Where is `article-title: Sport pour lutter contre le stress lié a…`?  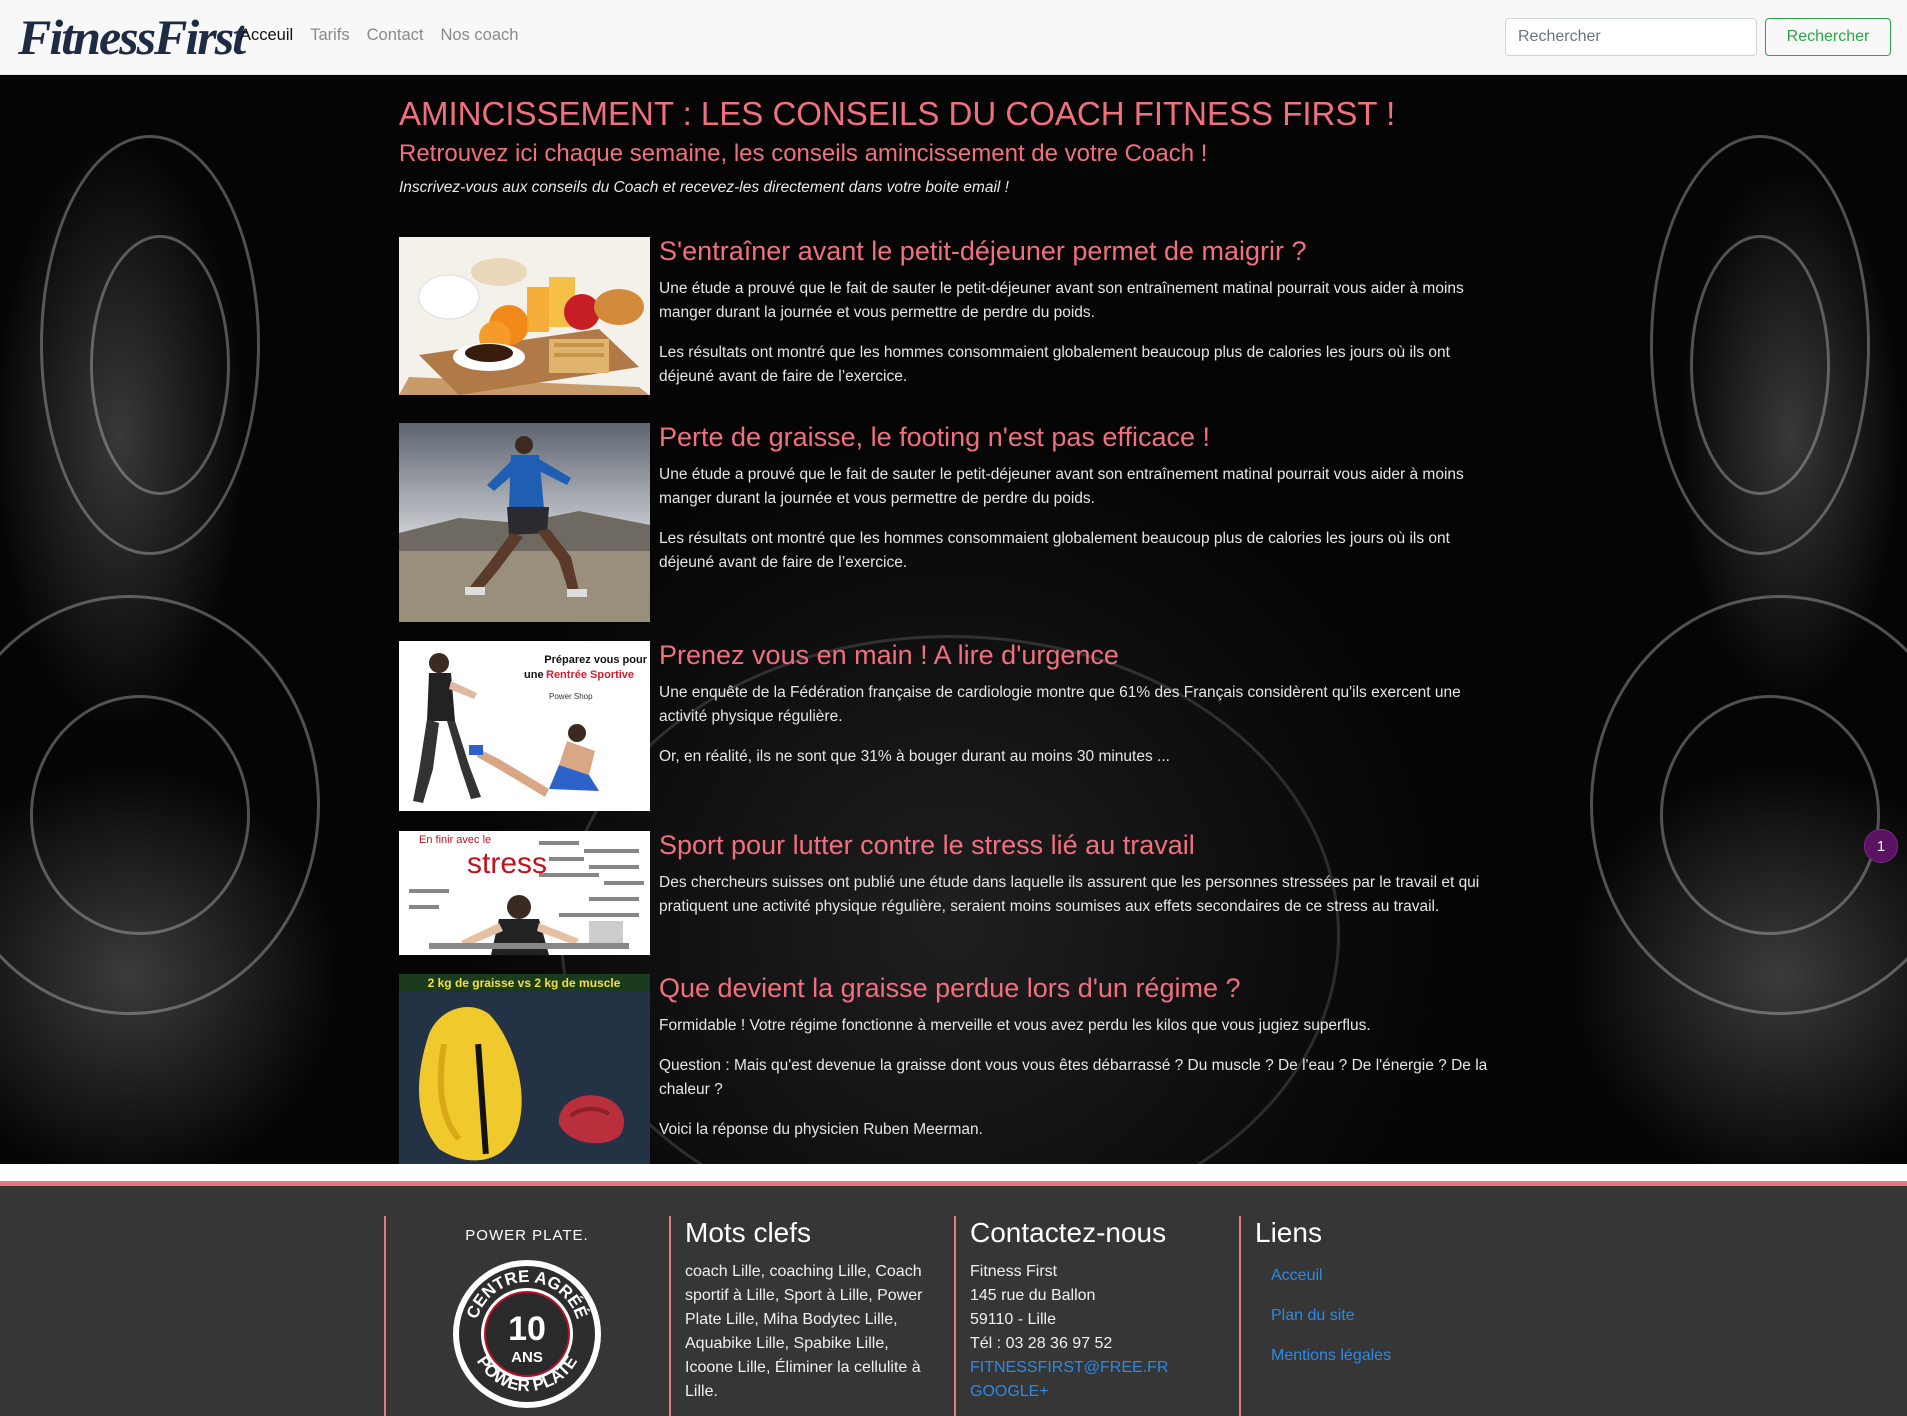 article-title: Sport pour lutter contre le stress lié a… is located at coordinates (1083, 845).